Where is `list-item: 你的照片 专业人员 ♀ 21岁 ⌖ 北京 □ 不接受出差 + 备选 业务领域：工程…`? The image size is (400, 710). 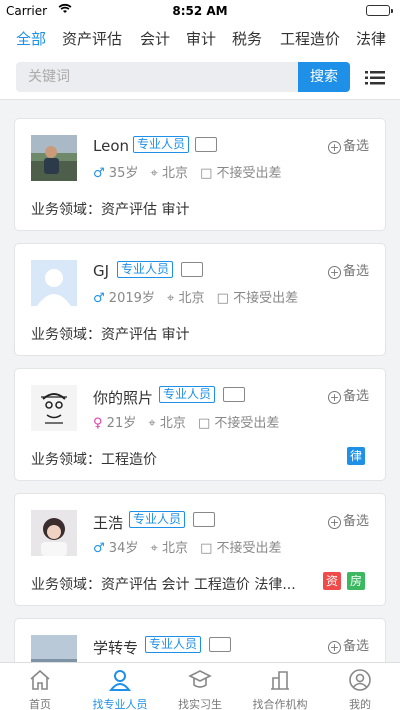 list-item: 你的照片 专业人员 ♀ 21岁 ⌖ 北京 □ 不接受出差 + 备选 业务领域：工程… is located at coordinates (200, 424).